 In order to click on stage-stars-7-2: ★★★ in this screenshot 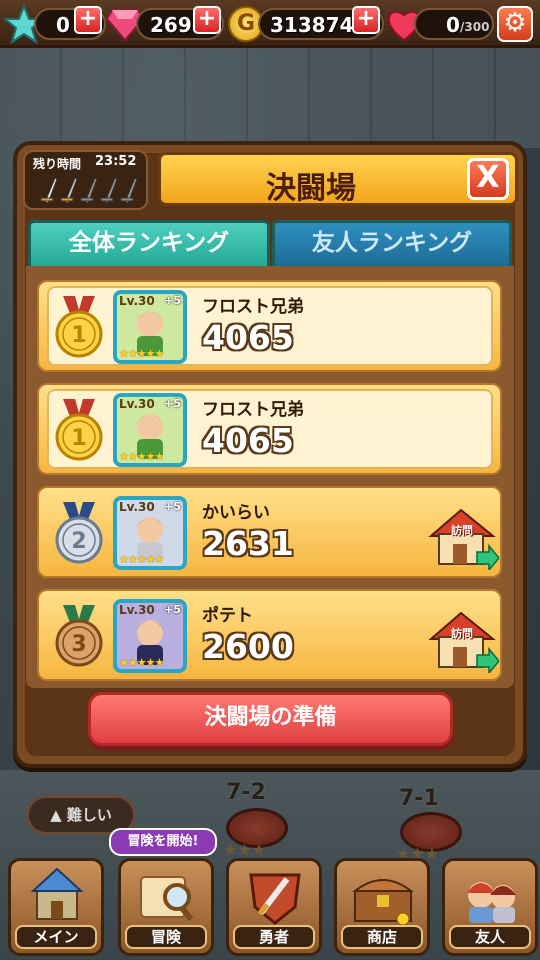, I will do `click(245, 849)`.